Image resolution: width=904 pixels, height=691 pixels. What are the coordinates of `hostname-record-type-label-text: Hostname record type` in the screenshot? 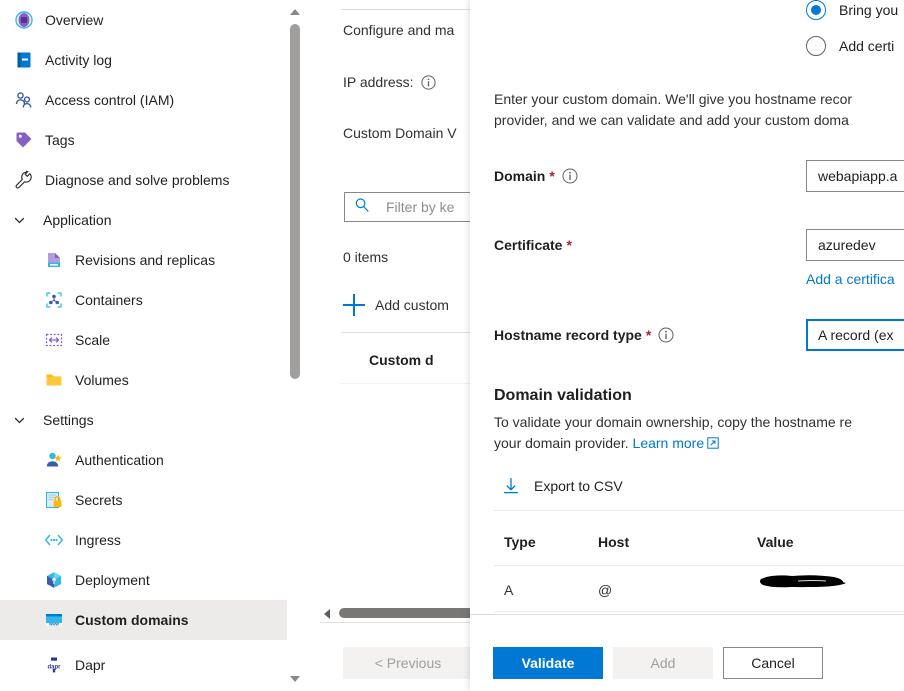 It's located at (568, 335).